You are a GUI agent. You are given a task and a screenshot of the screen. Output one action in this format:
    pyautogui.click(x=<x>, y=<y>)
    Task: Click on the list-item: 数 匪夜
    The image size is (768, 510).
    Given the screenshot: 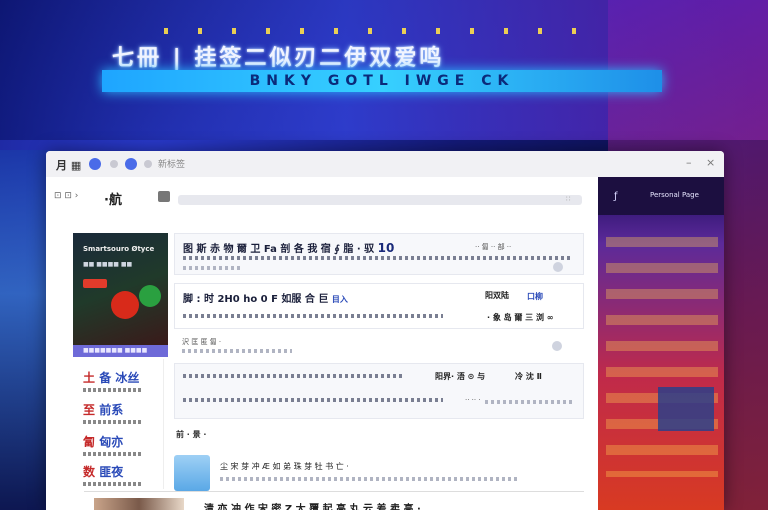 What is the action you would take?
    pyautogui.click(x=123, y=474)
    